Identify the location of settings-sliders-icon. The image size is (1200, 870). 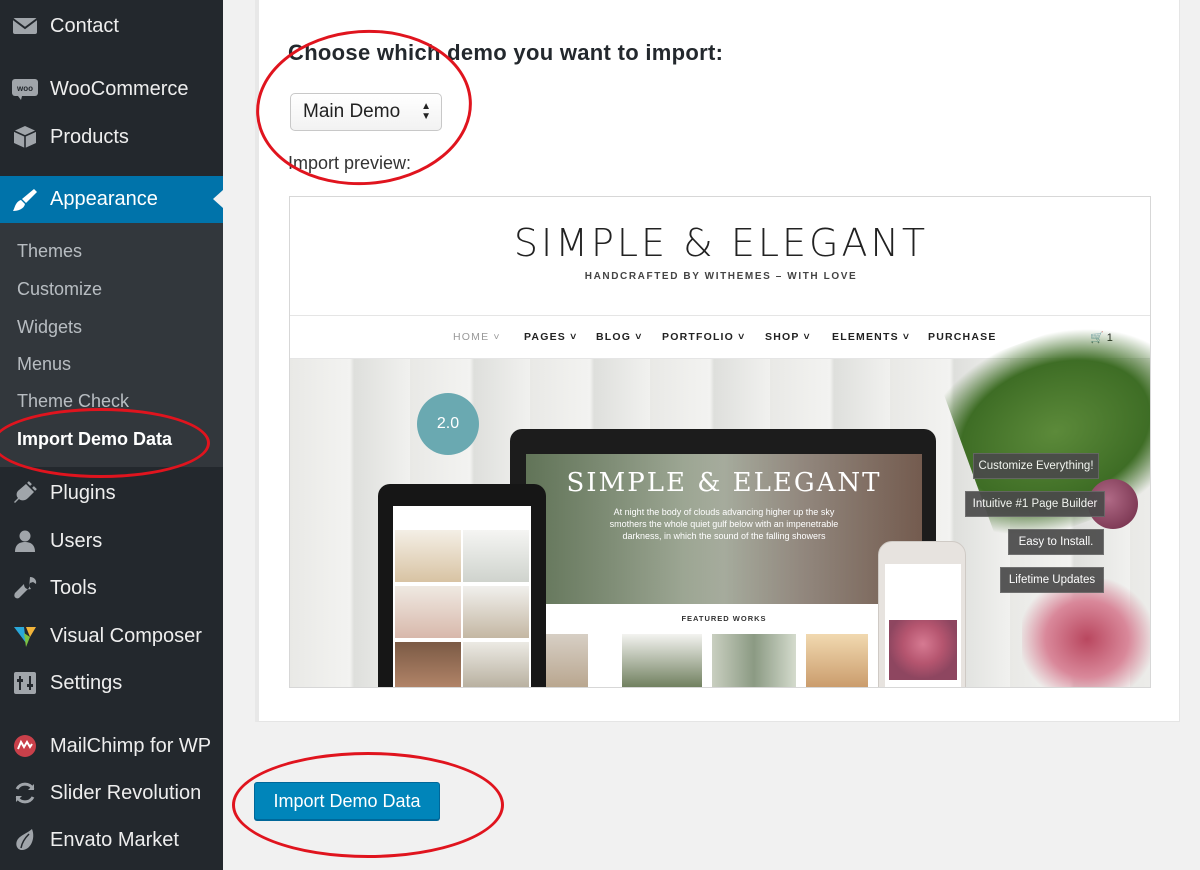
(25, 683).